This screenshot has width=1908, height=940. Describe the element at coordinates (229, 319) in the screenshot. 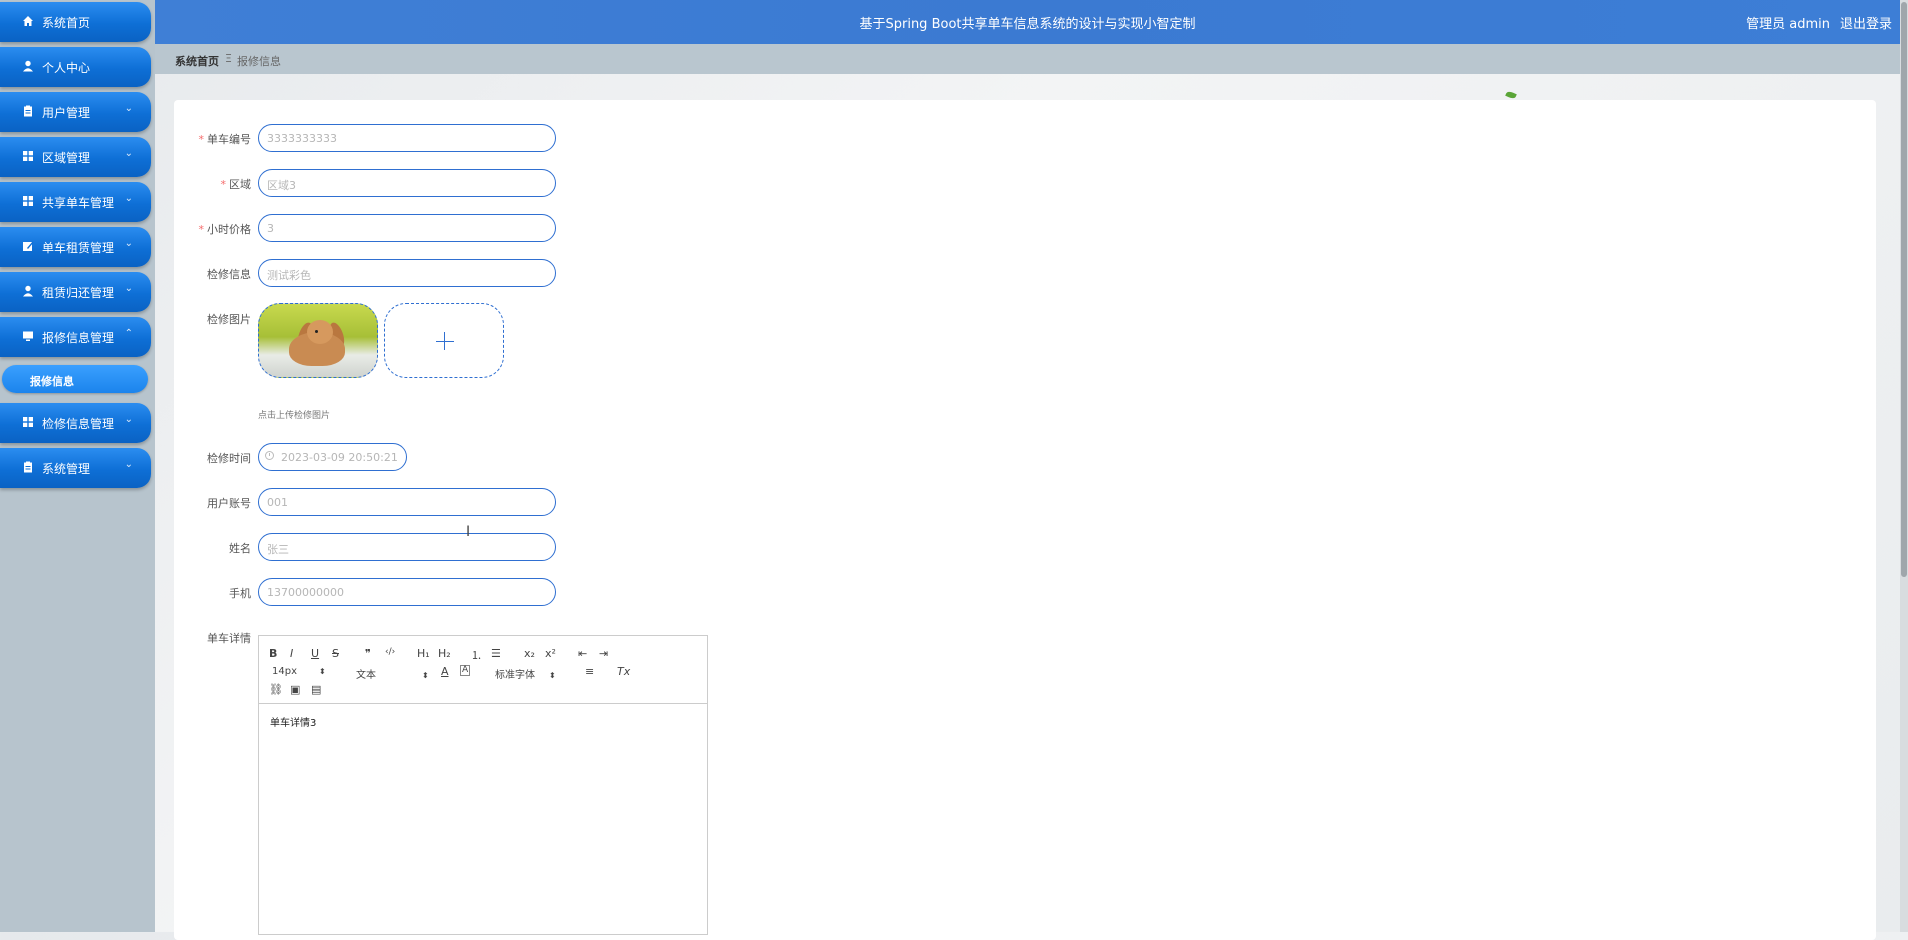

I see `inspection-image-label: 检修图片` at that location.